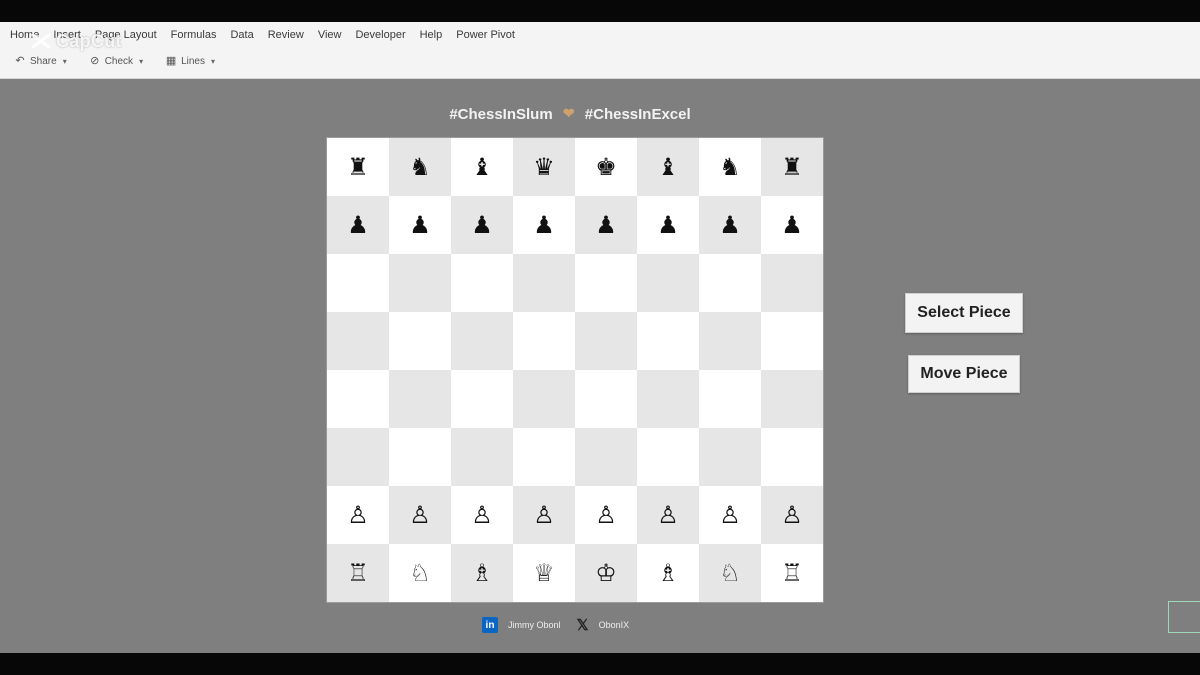 The height and width of the screenshot is (675, 1200). What do you see at coordinates (606, 167) in the screenshot?
I see `square-e8: ♚` at bounding box center [606, 167].